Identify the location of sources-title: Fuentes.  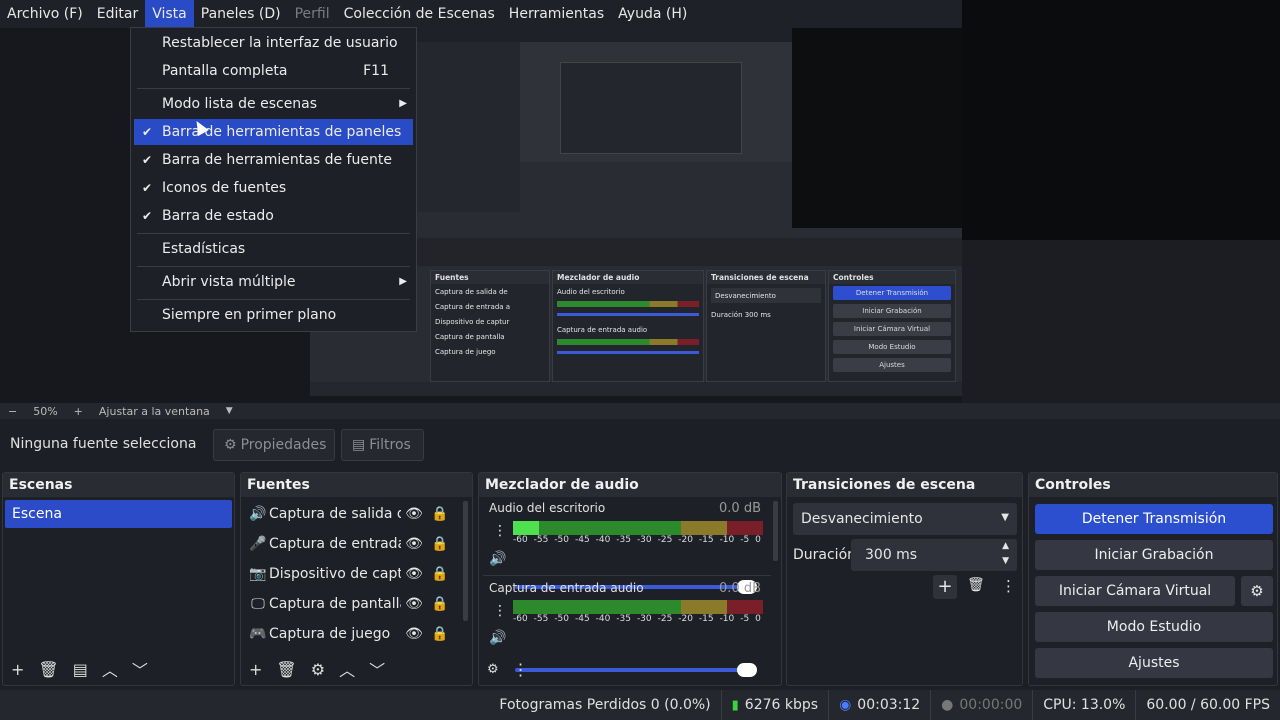
(356, 485).